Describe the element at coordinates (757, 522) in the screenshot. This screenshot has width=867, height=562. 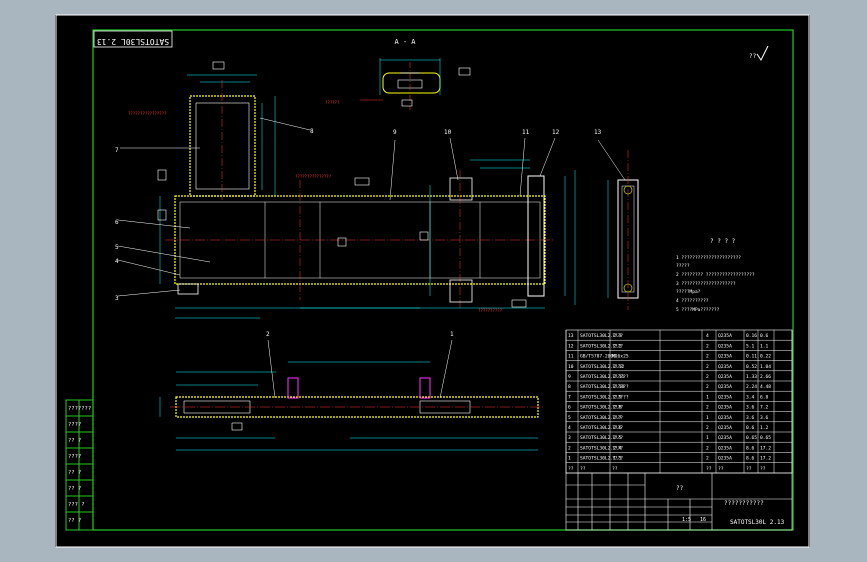
I see `drawing-number: SATOTSL30L 2.13` at that location.